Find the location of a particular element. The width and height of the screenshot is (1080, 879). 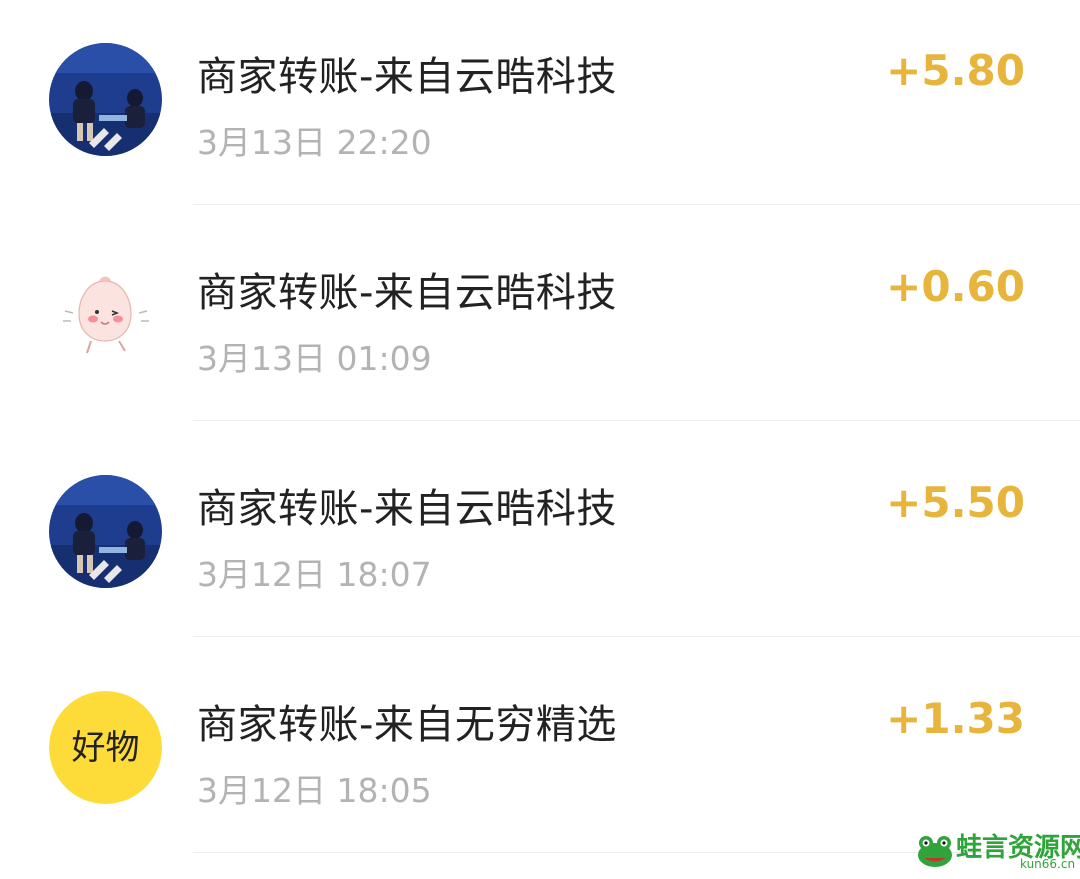

watermark: 蛙言资源网 kun66.cn is located at coordinates (998, 850).